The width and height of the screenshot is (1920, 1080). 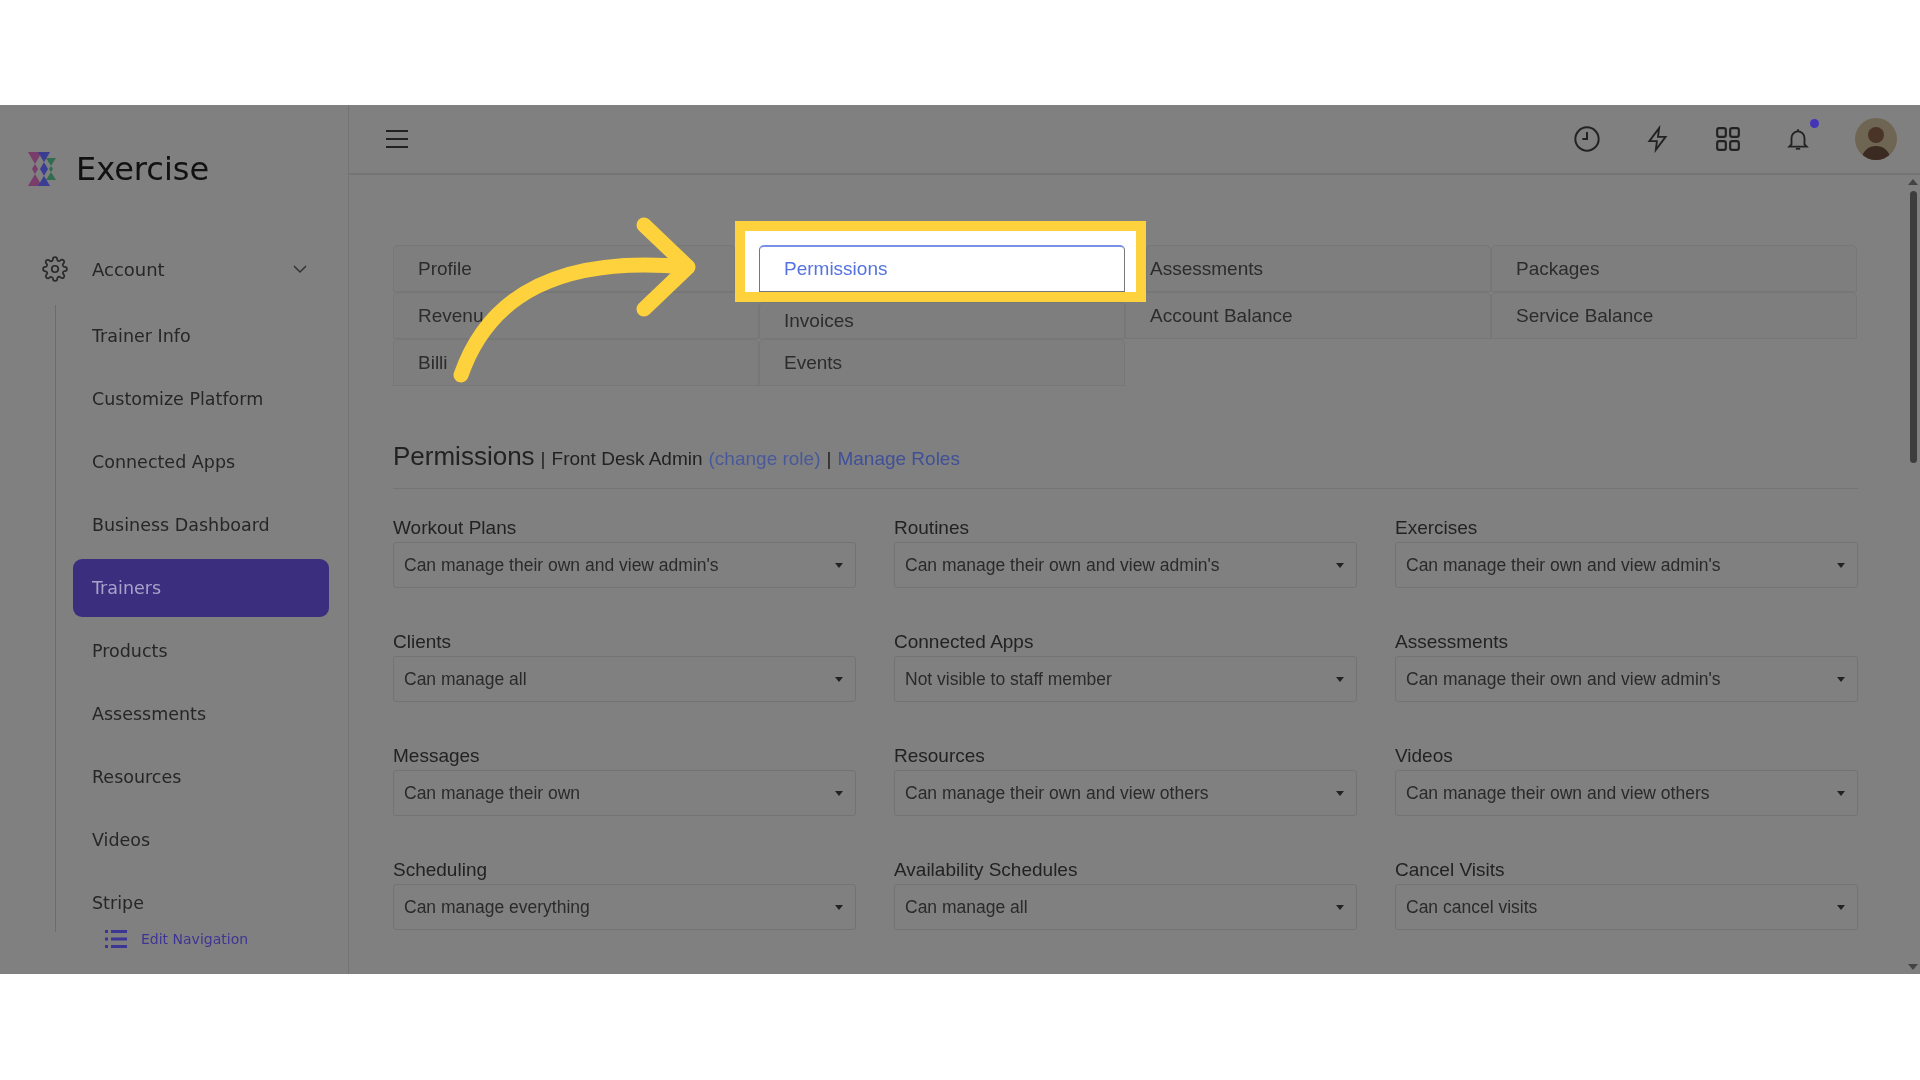 What do you see at coordinates (1125, 679) in the screenshot?
I see `permission-select: Not visible to staff member` at bounding box center [1125, 679].